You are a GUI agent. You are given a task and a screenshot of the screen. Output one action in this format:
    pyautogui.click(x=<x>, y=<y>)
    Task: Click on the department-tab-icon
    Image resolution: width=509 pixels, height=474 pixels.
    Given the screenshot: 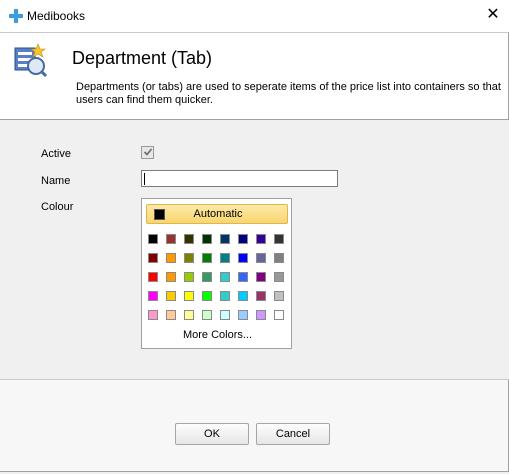 What is the action you would take?
    pyautogui.click(x=31, y=60)
    